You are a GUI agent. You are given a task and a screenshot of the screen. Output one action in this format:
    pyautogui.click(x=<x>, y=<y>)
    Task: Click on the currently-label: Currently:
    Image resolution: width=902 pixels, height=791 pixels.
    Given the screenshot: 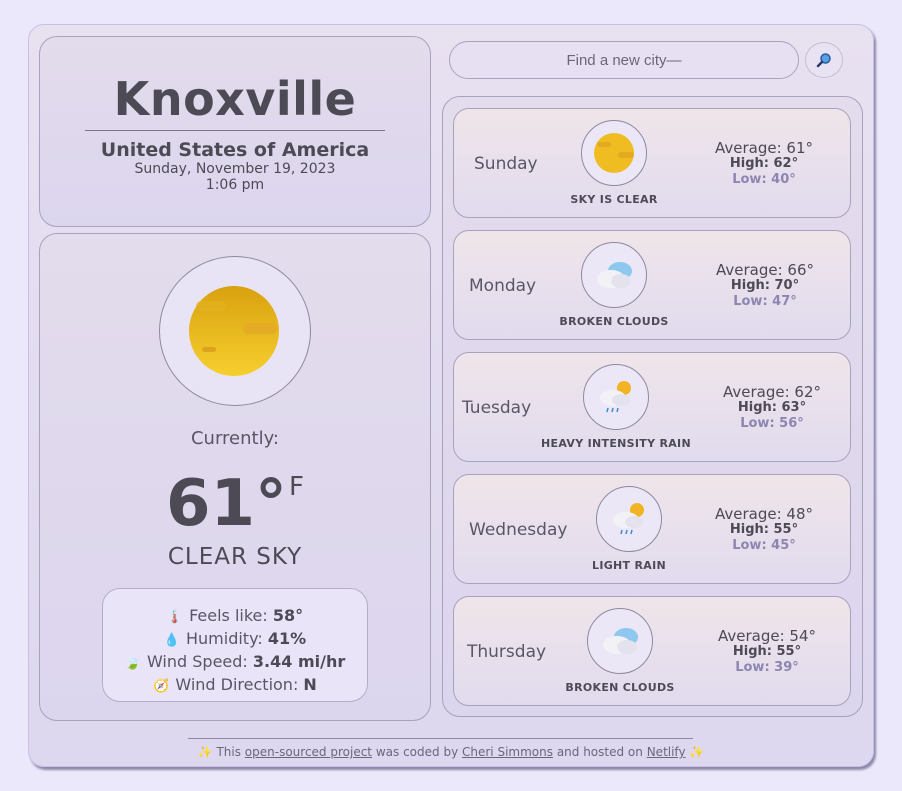 What is the action you would take?
    pyautogui.click(x=234, y=438)
    